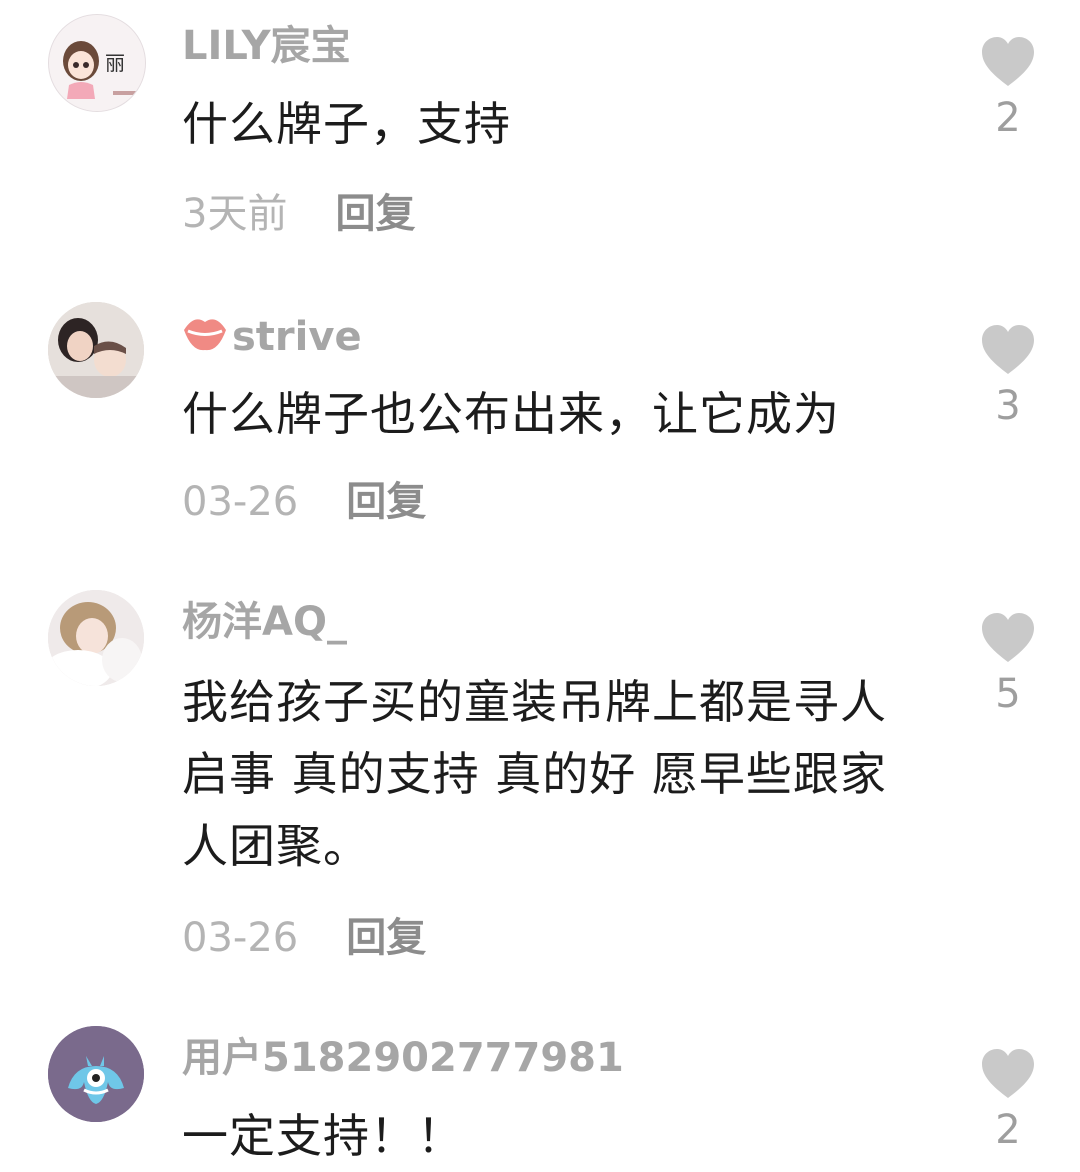  Describe the element at coordinates (1008, 377) in the screenshot. I see `like-button: 3` at that location.